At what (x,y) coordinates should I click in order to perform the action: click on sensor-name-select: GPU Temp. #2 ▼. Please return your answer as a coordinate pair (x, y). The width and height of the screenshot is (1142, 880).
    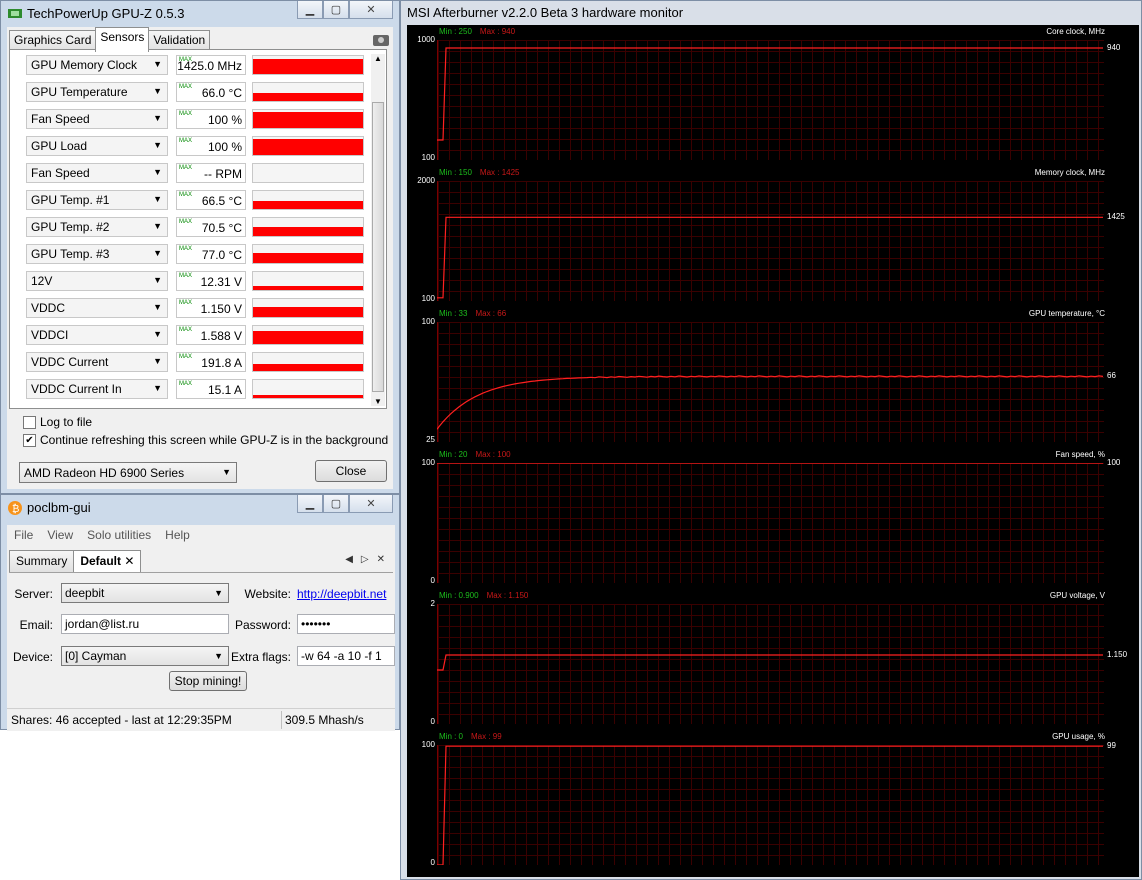
    Looking at the image, I should click on (97, 227).